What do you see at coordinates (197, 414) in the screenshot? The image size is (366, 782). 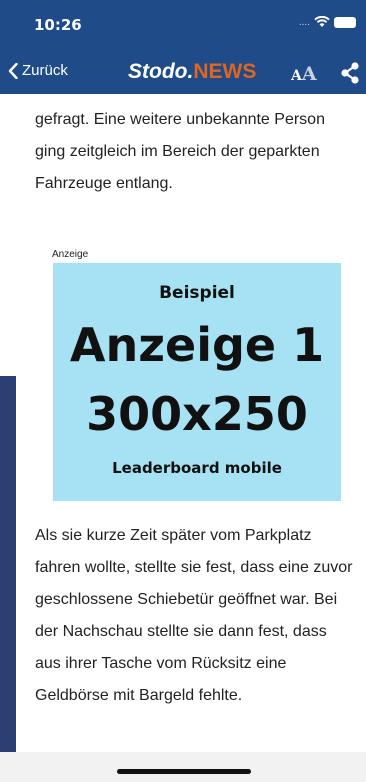 I see `ad-line-3: 300x250` at bounding box center [197, 414].